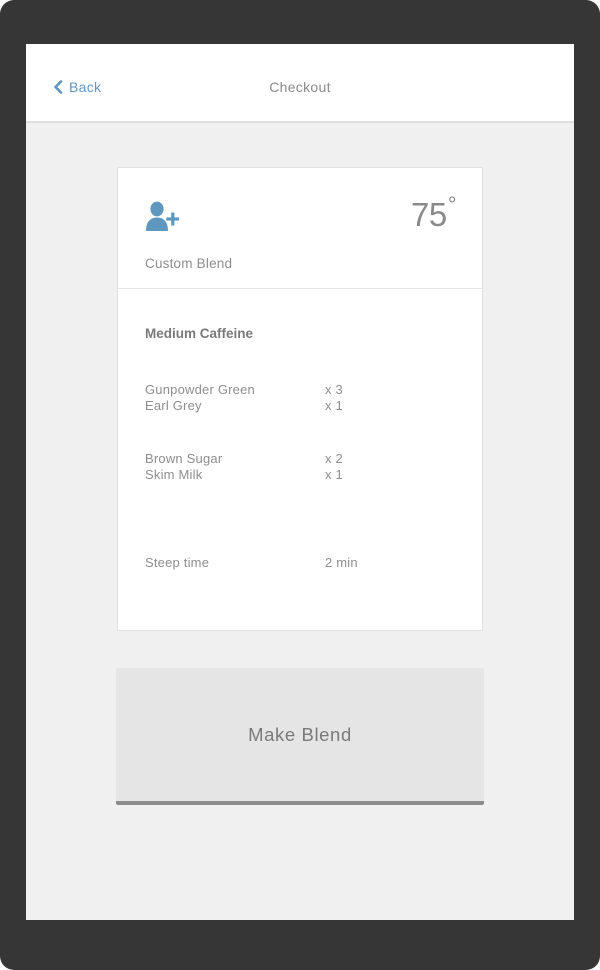 This screenshot has height=970, width=600. Describe the element at coordinates (295, 390) in the screenshot. I see `ingredient-row: Gunpowder Green x 3` at that location.